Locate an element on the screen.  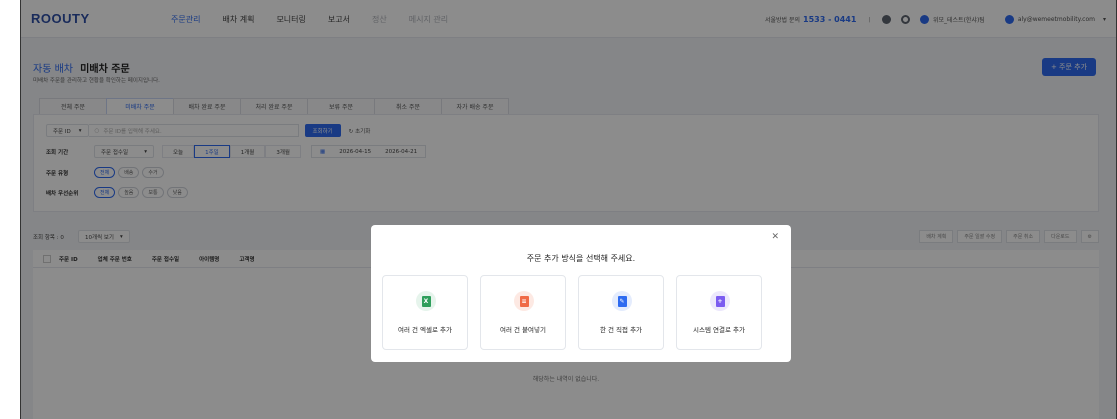
option-paste-multiple: ≡ 여러 건 붙여넣기 is located at coordinates (523, 312).